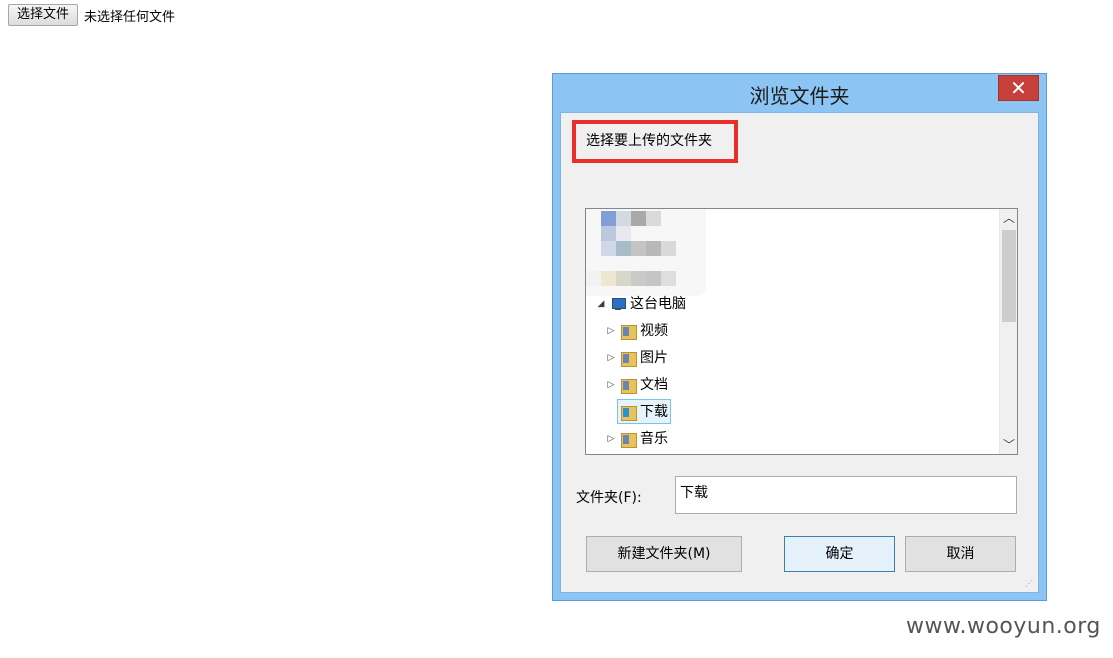 The height and width of the screenshot is (658, 1113). What do you see at coordinates (1009, 276) in the screenshot?
I see `scrollbar-thumb` at bounding box center [1009, 276].